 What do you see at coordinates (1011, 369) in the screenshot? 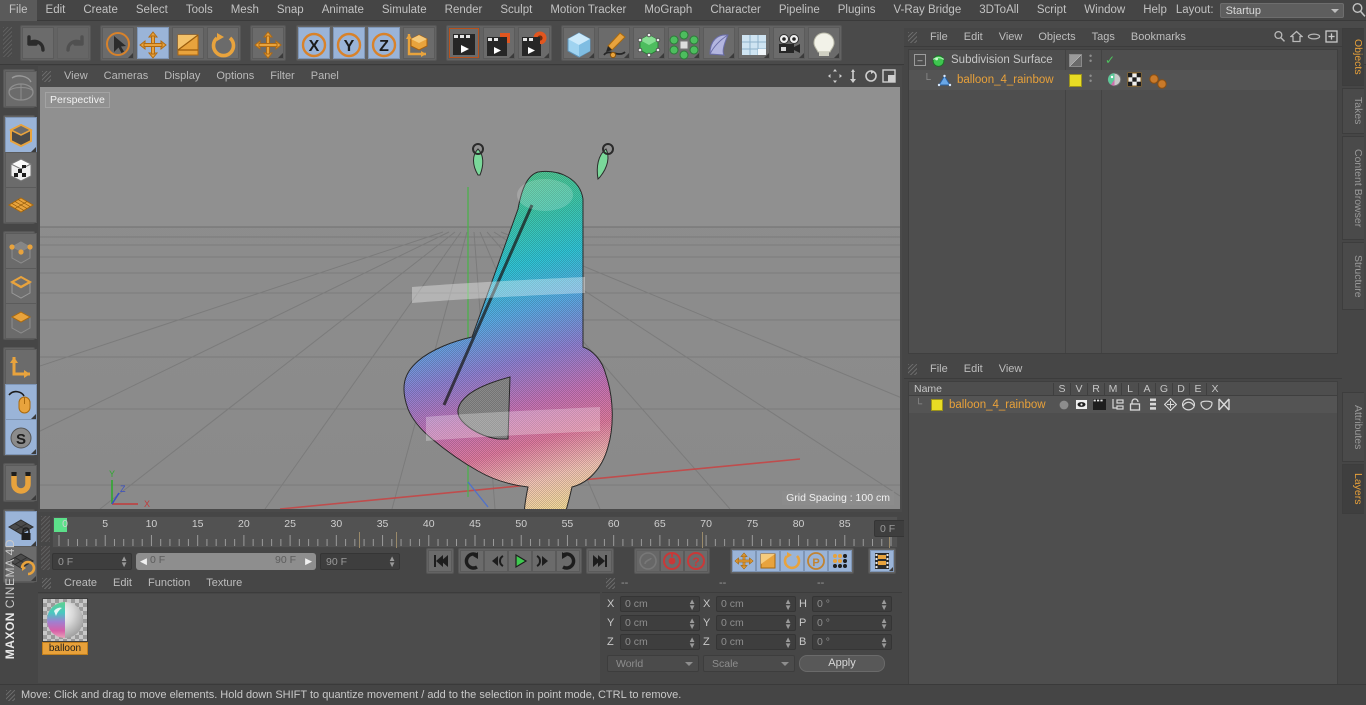
I see `lm-menu-view: View` at bounding box center [1011, 369].